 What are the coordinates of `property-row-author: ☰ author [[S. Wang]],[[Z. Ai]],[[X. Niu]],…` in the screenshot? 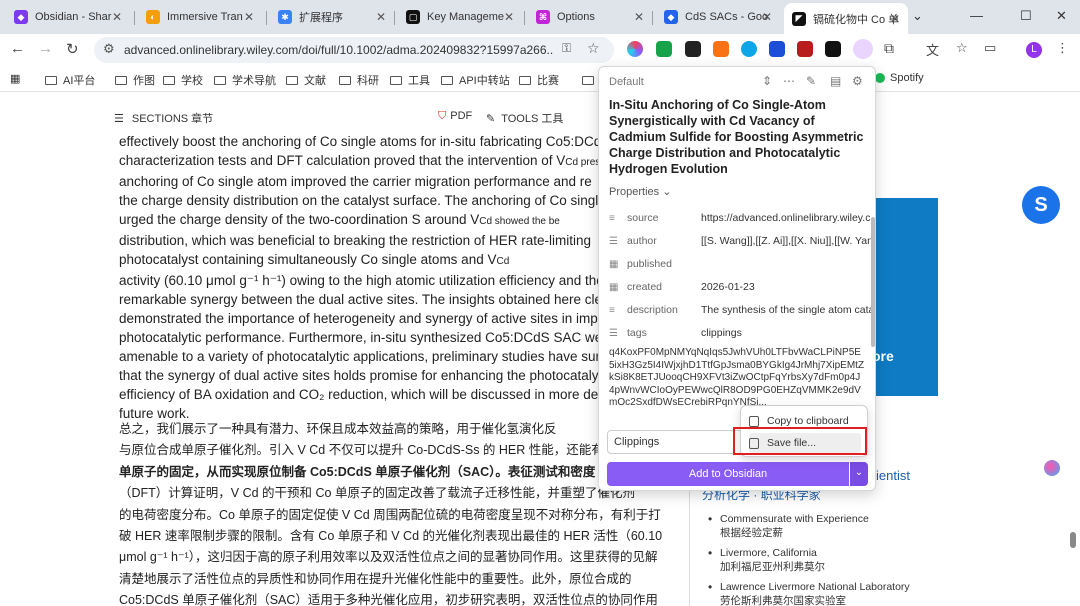 It's located at (740, 241).